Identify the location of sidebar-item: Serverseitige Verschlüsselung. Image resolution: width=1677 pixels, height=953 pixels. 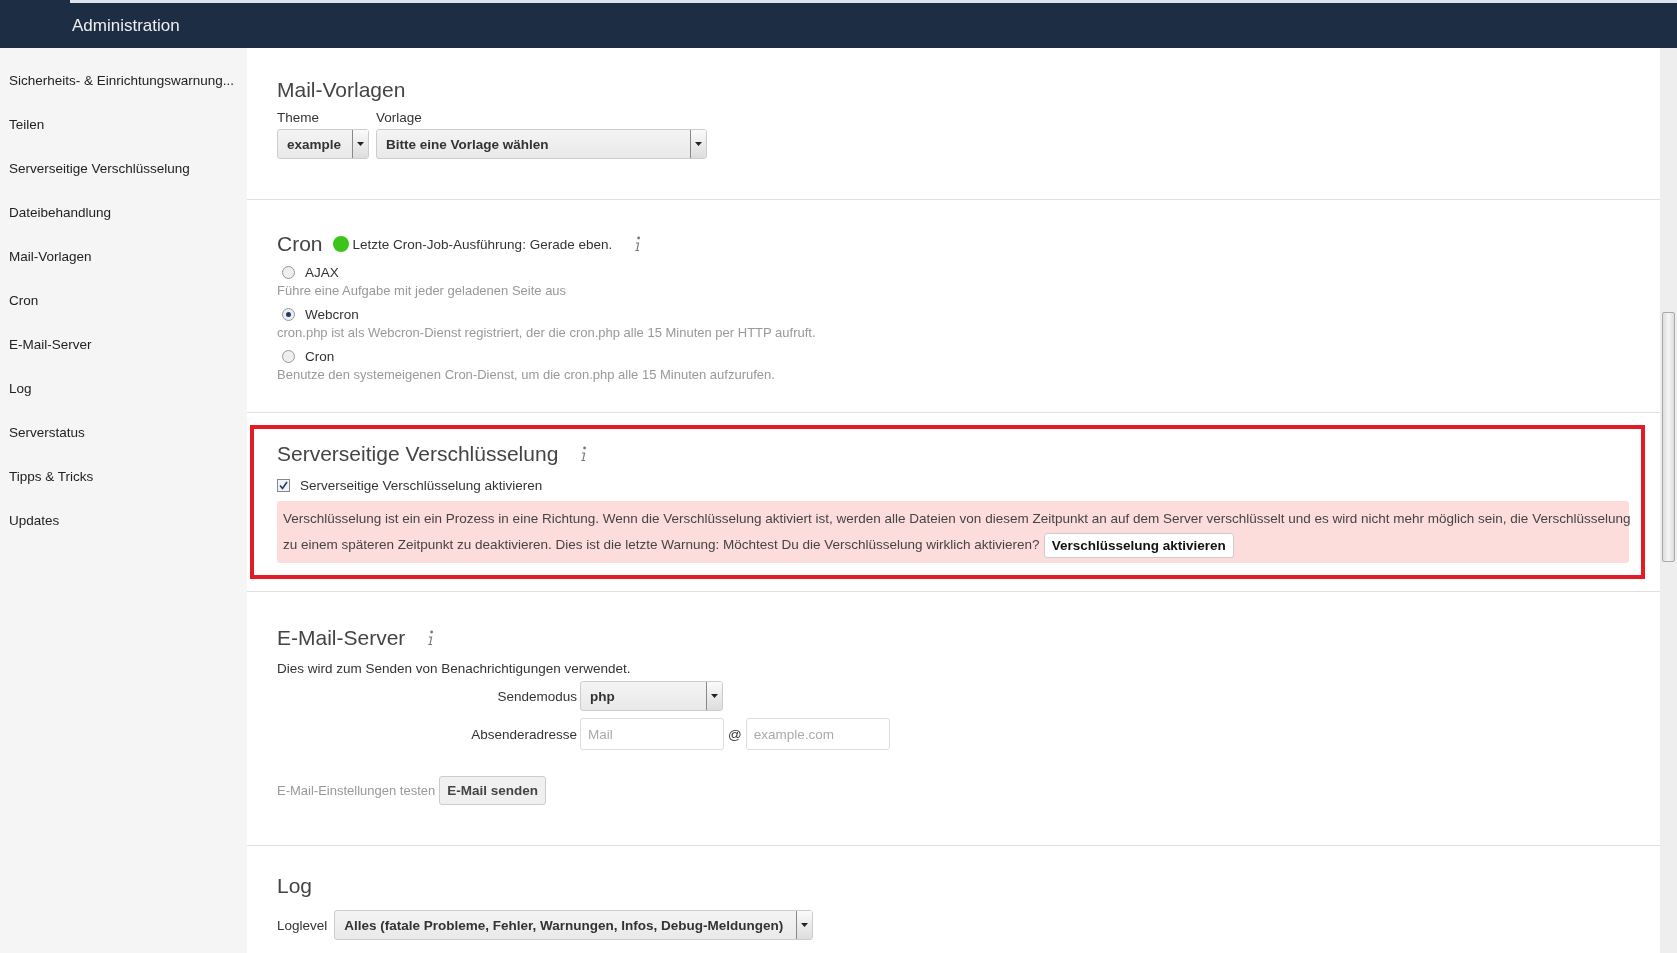
(123, 169).